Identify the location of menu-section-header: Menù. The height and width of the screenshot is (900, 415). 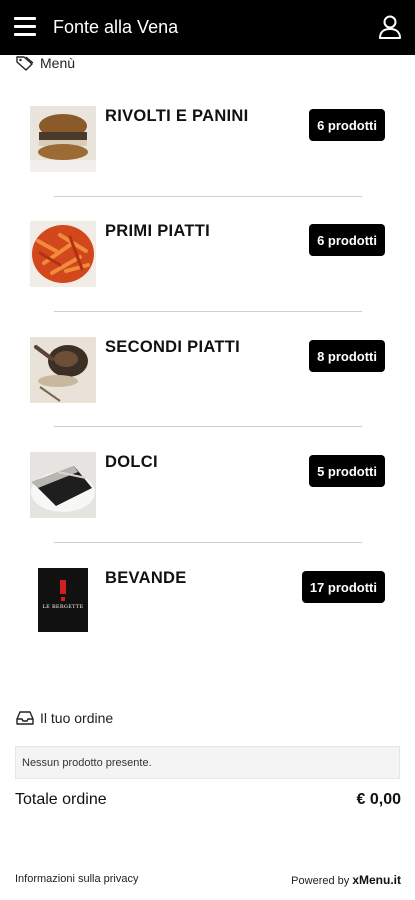
(45, 63).